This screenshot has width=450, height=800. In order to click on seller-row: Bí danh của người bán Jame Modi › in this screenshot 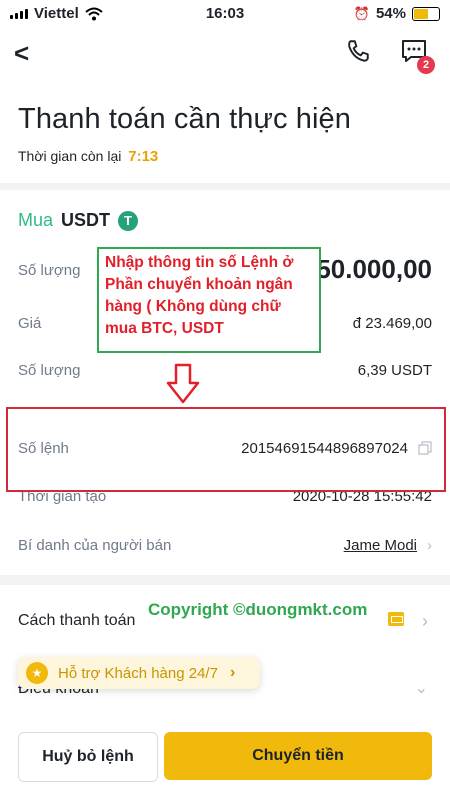, I will do `click(225, 545)`.